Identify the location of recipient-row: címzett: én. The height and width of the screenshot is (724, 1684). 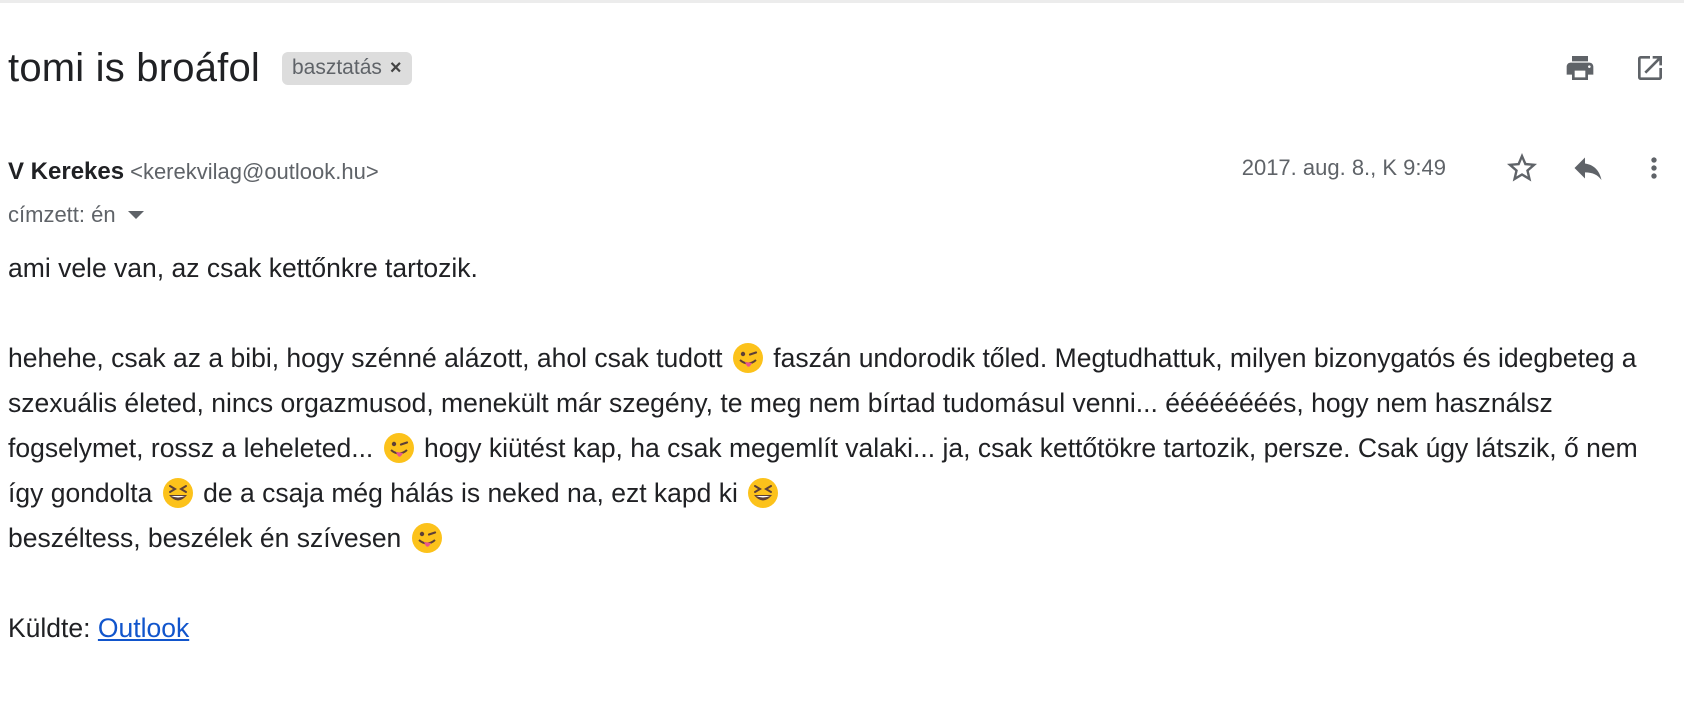
(76, 215).